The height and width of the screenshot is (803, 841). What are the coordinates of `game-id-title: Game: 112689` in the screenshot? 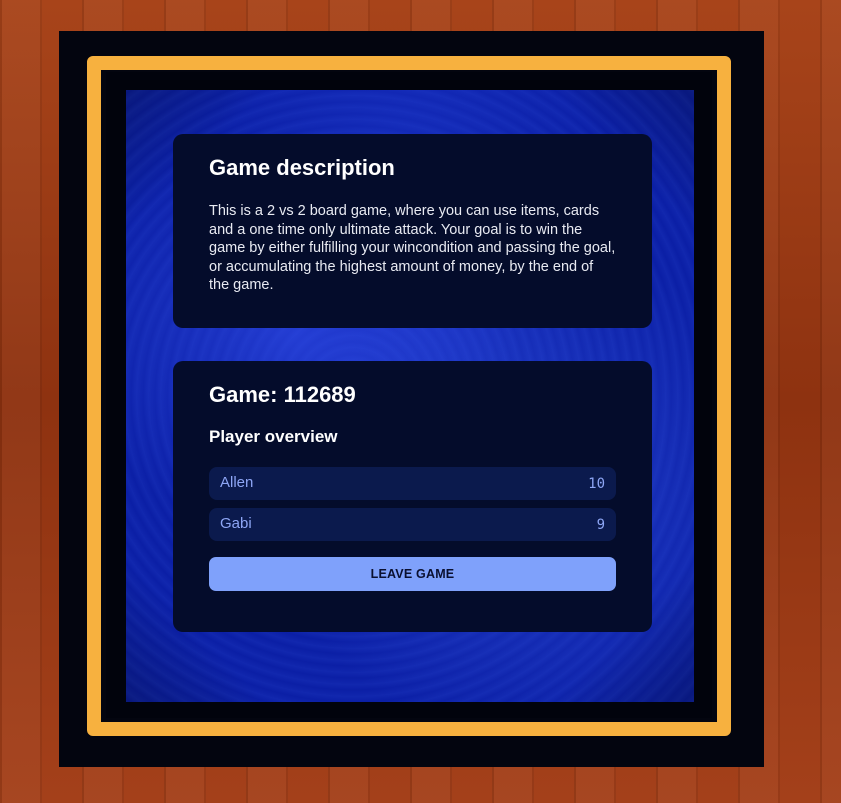 It's located at (282, 394).